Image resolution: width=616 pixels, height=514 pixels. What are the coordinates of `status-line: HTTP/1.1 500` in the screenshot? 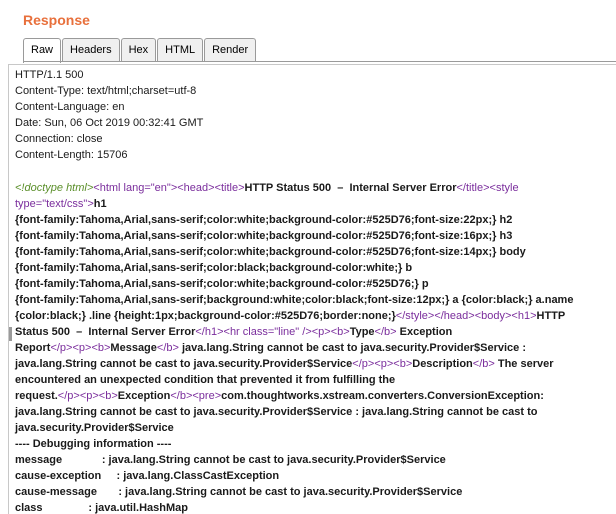 It's located at (49, 75).